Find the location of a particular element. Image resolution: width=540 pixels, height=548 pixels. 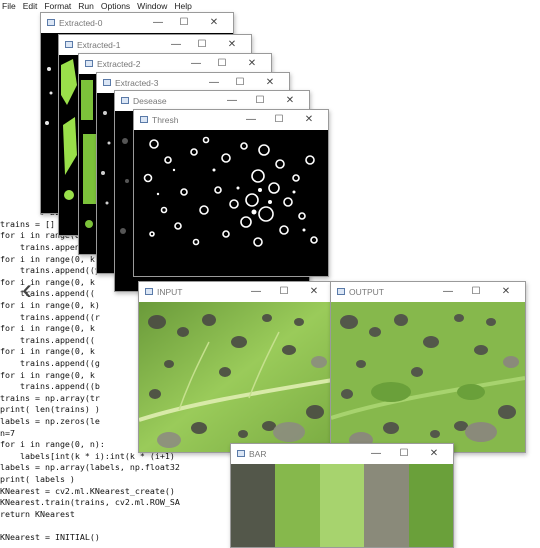

input-leaf-image is located at coordinates (236, 377).